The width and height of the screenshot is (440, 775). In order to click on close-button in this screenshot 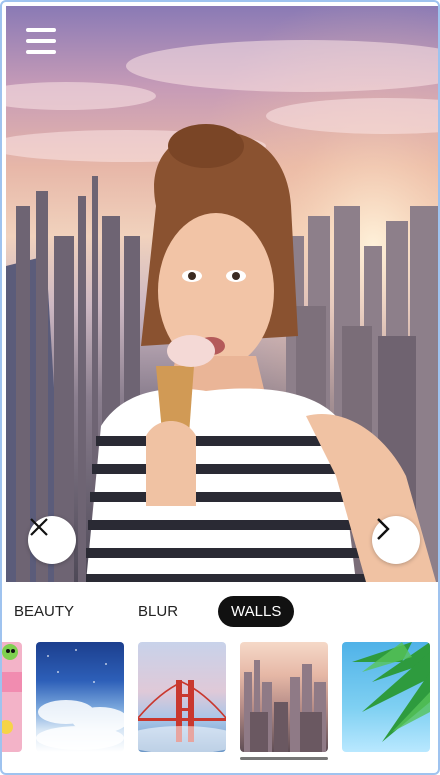, I will do `click(52, 540)`.